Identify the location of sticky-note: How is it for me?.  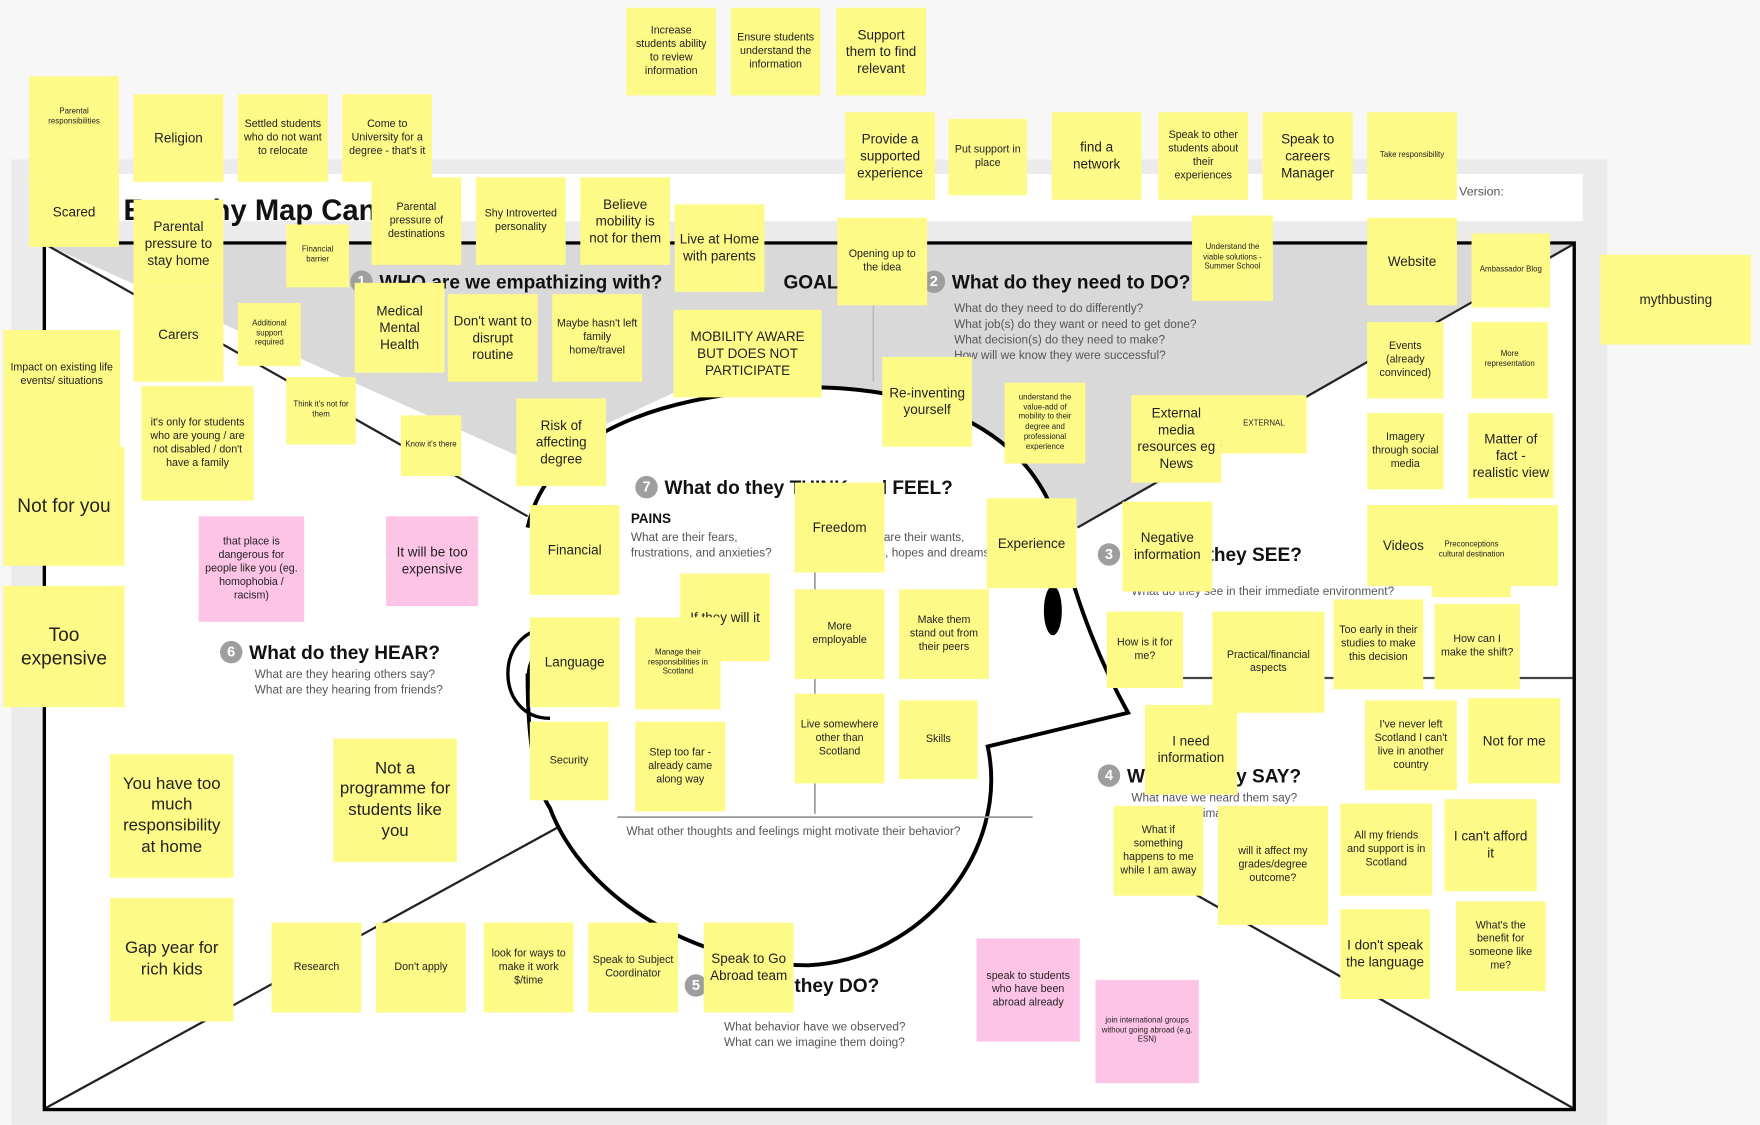
(1145, 650).